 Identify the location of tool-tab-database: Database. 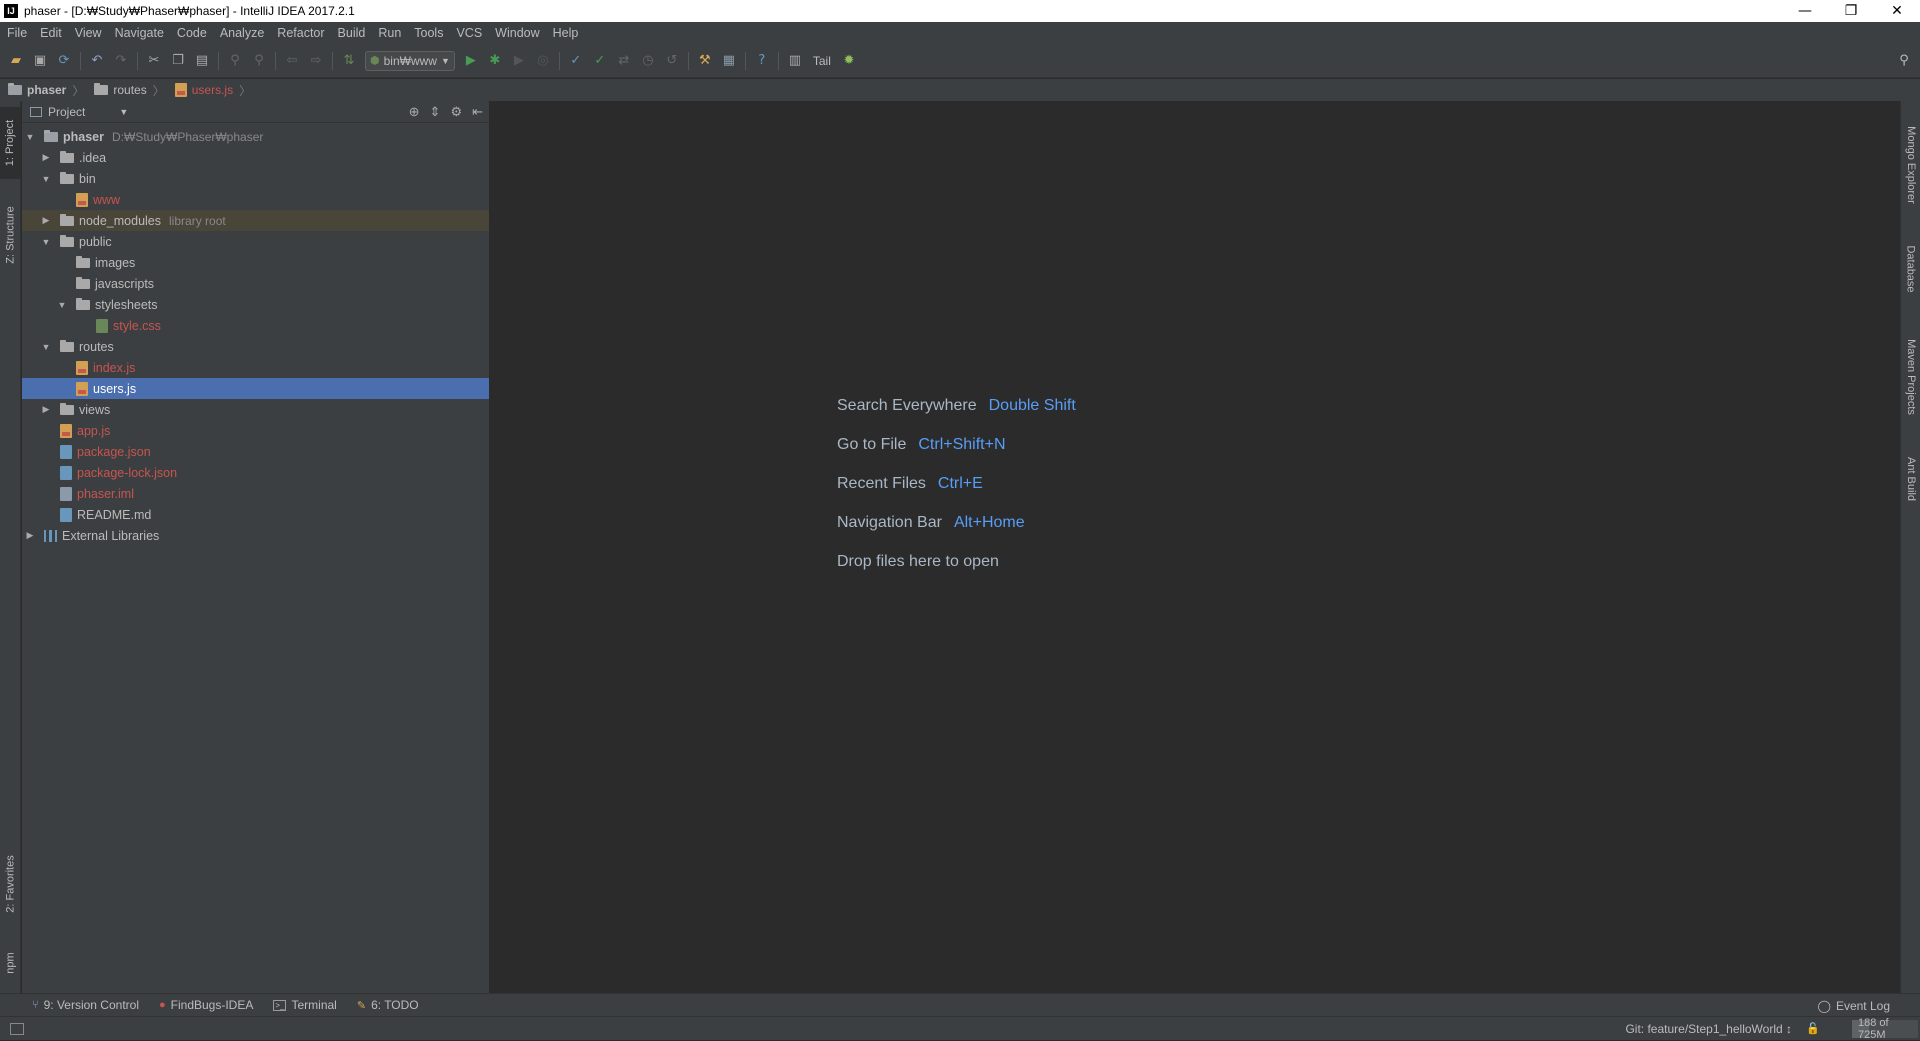
(1910, 269).